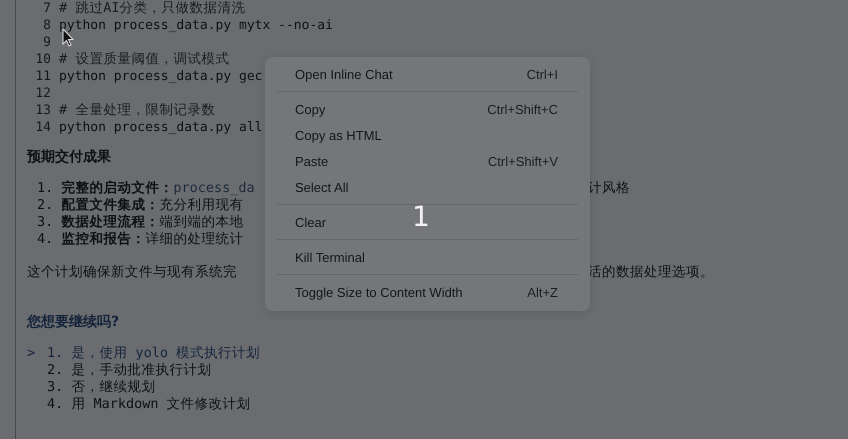 Image resolution: width=848 pixels, height=439 pixels. What do you see at coordinates (132, 272) in the screenshot?
I see `summary-text: 这个计划确保新文件与现有系统完` at bounding box center [132, 272].